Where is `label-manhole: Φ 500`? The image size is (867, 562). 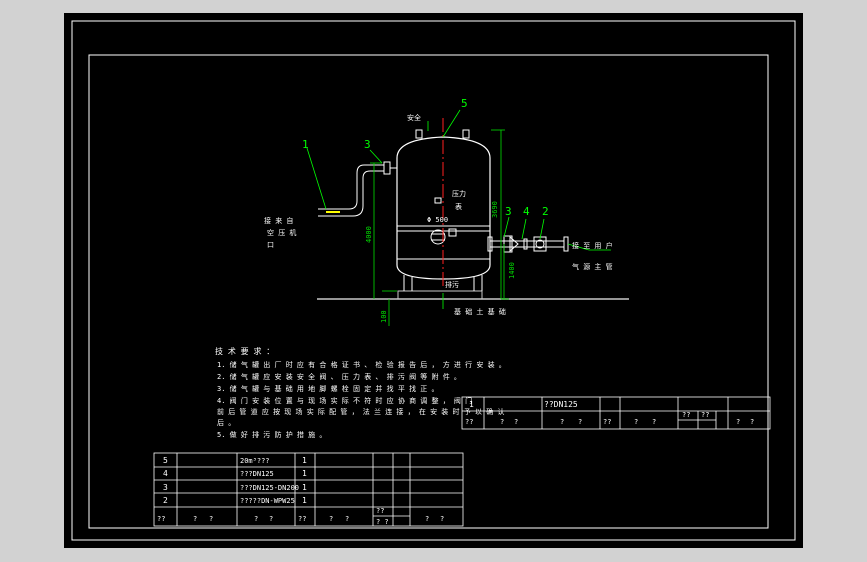
label-manhole: Φ 500 is located at coordinates (437, 220).